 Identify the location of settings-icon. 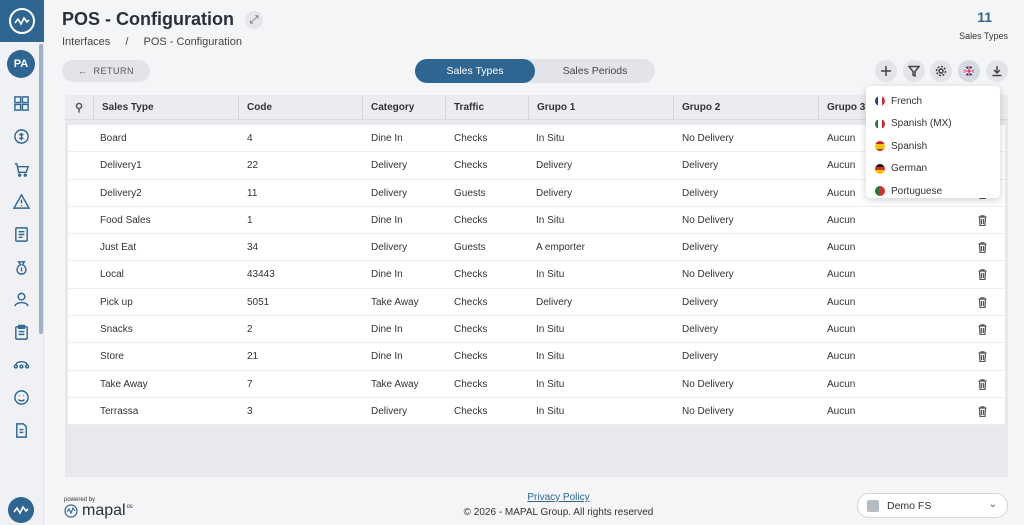
(941, 71).